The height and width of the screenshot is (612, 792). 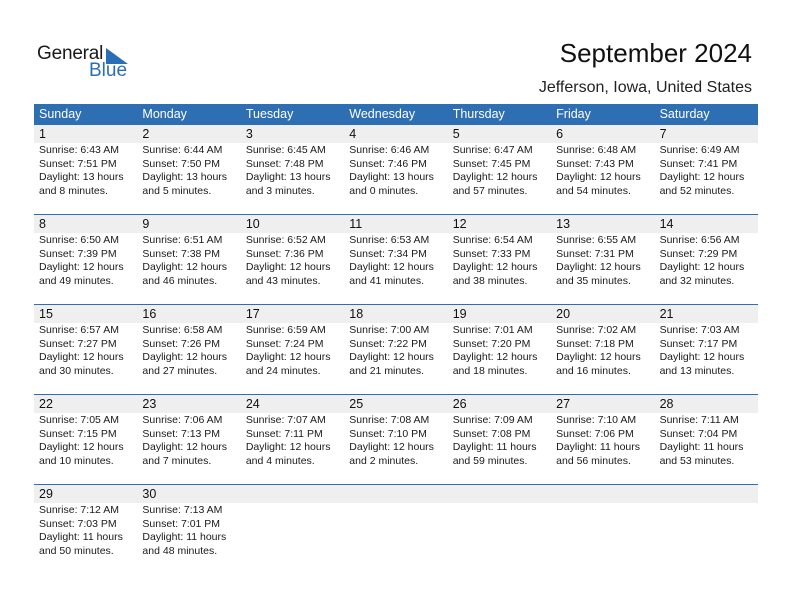 I want to click on day-number: 1, so click(x=42, y=134).